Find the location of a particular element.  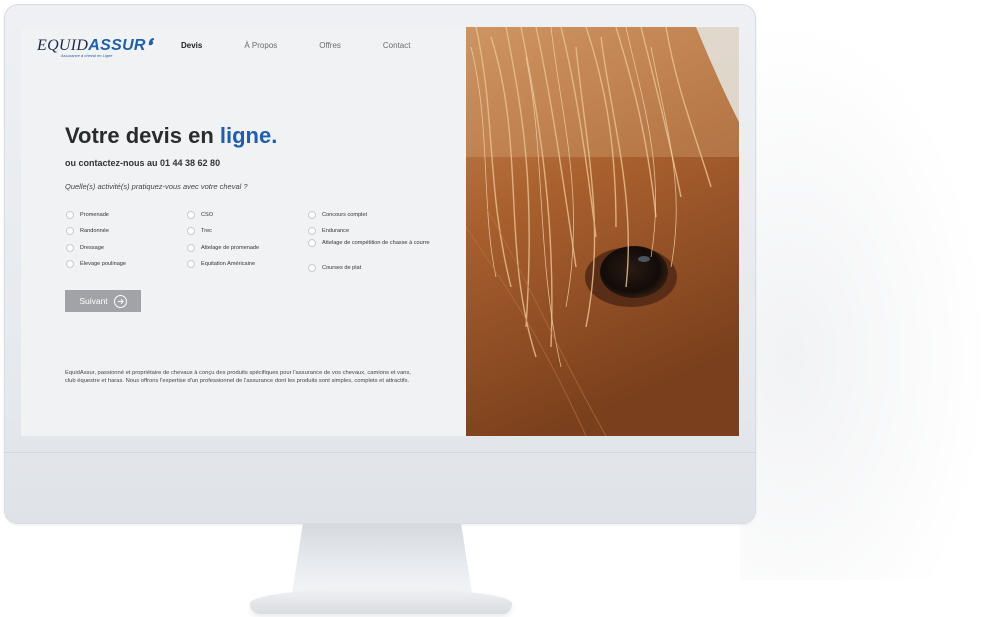

logo-horse-icon is located at coordinates (151, 41).